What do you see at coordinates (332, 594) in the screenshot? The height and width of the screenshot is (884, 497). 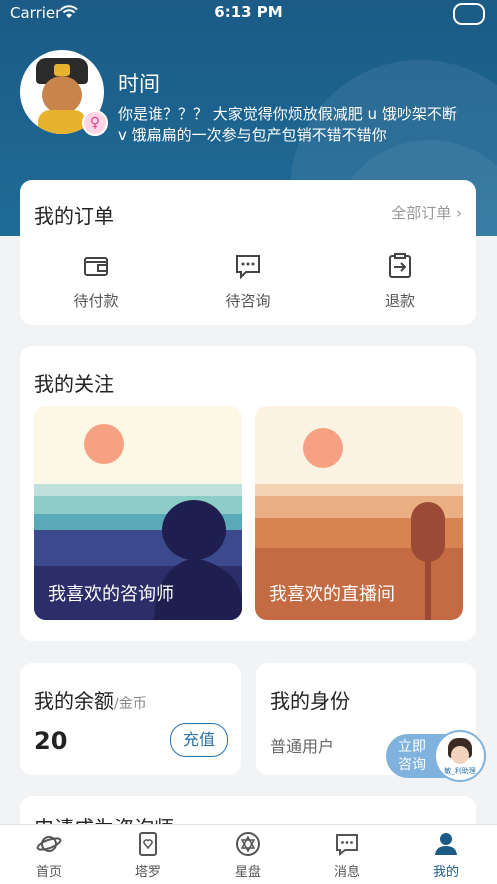 I see `tile-label: 我喜欢的直播间` at bounding box center [332, 594].